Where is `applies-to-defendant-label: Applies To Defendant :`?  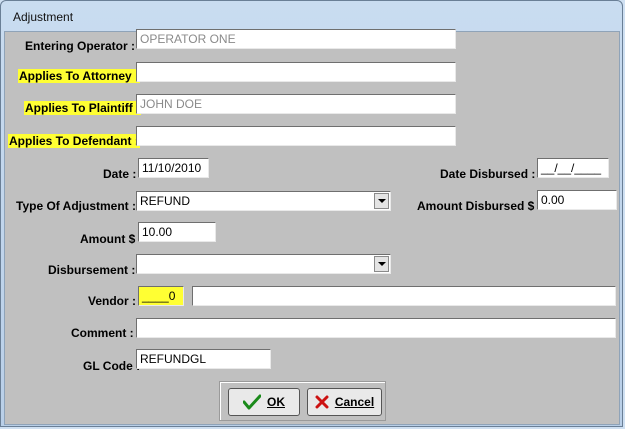 applies-to-defendant-label: Applies To Defendant : is located at coordinates (74, 141).